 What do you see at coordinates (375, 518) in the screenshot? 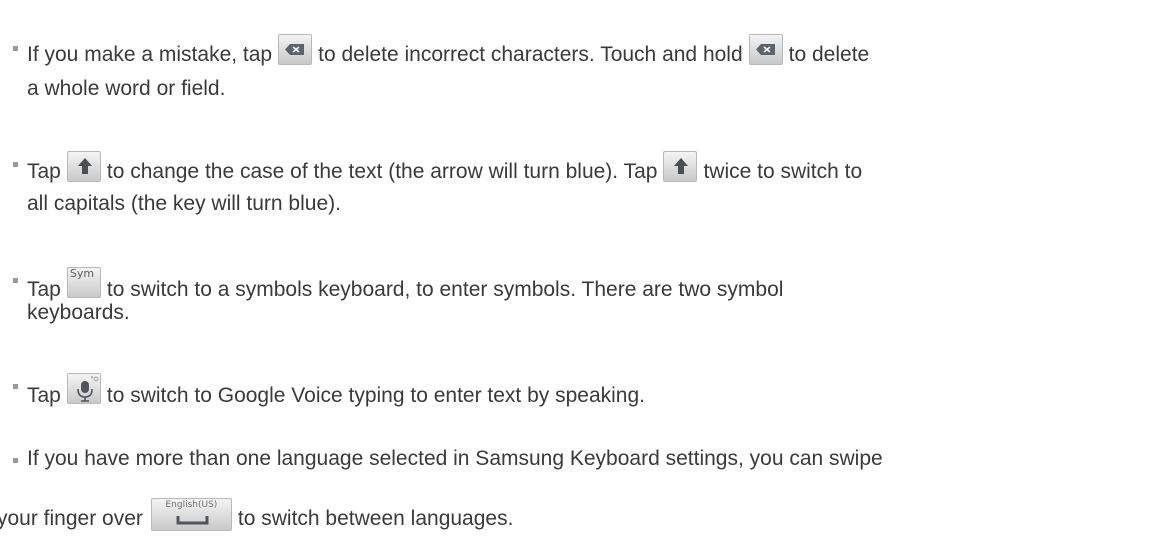
I see `text-span: to switch between languages.` at bounding box center [375, 518].